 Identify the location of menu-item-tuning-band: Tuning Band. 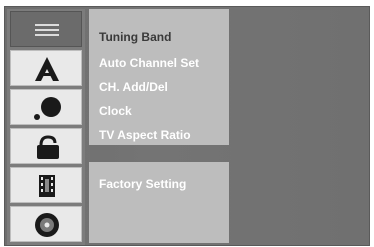
(135, 37).